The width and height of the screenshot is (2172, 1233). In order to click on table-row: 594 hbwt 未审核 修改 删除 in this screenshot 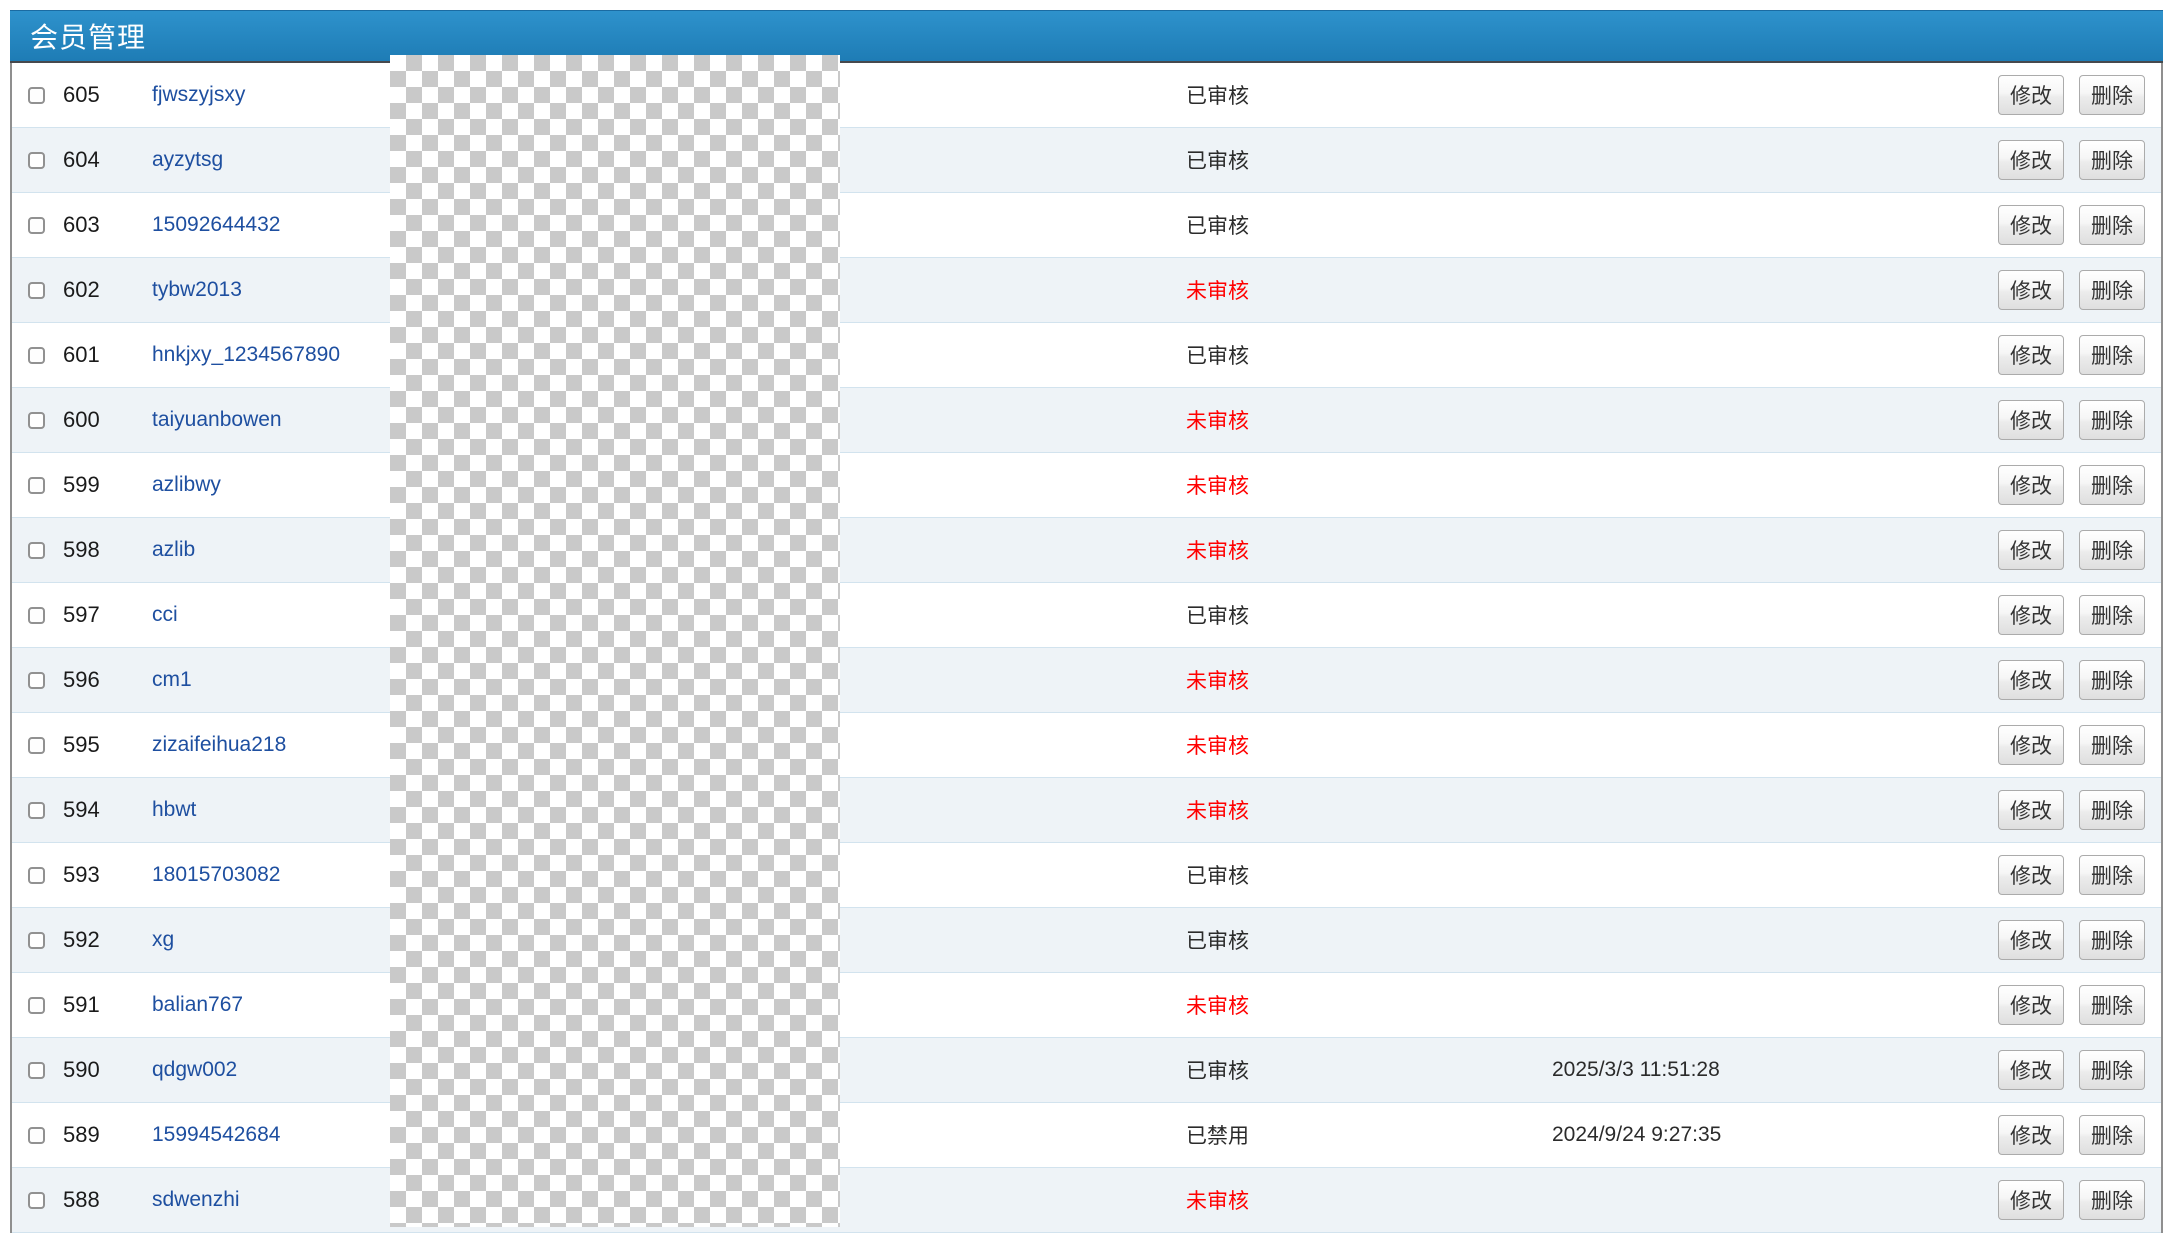, I will do `click(1086, 810)`.